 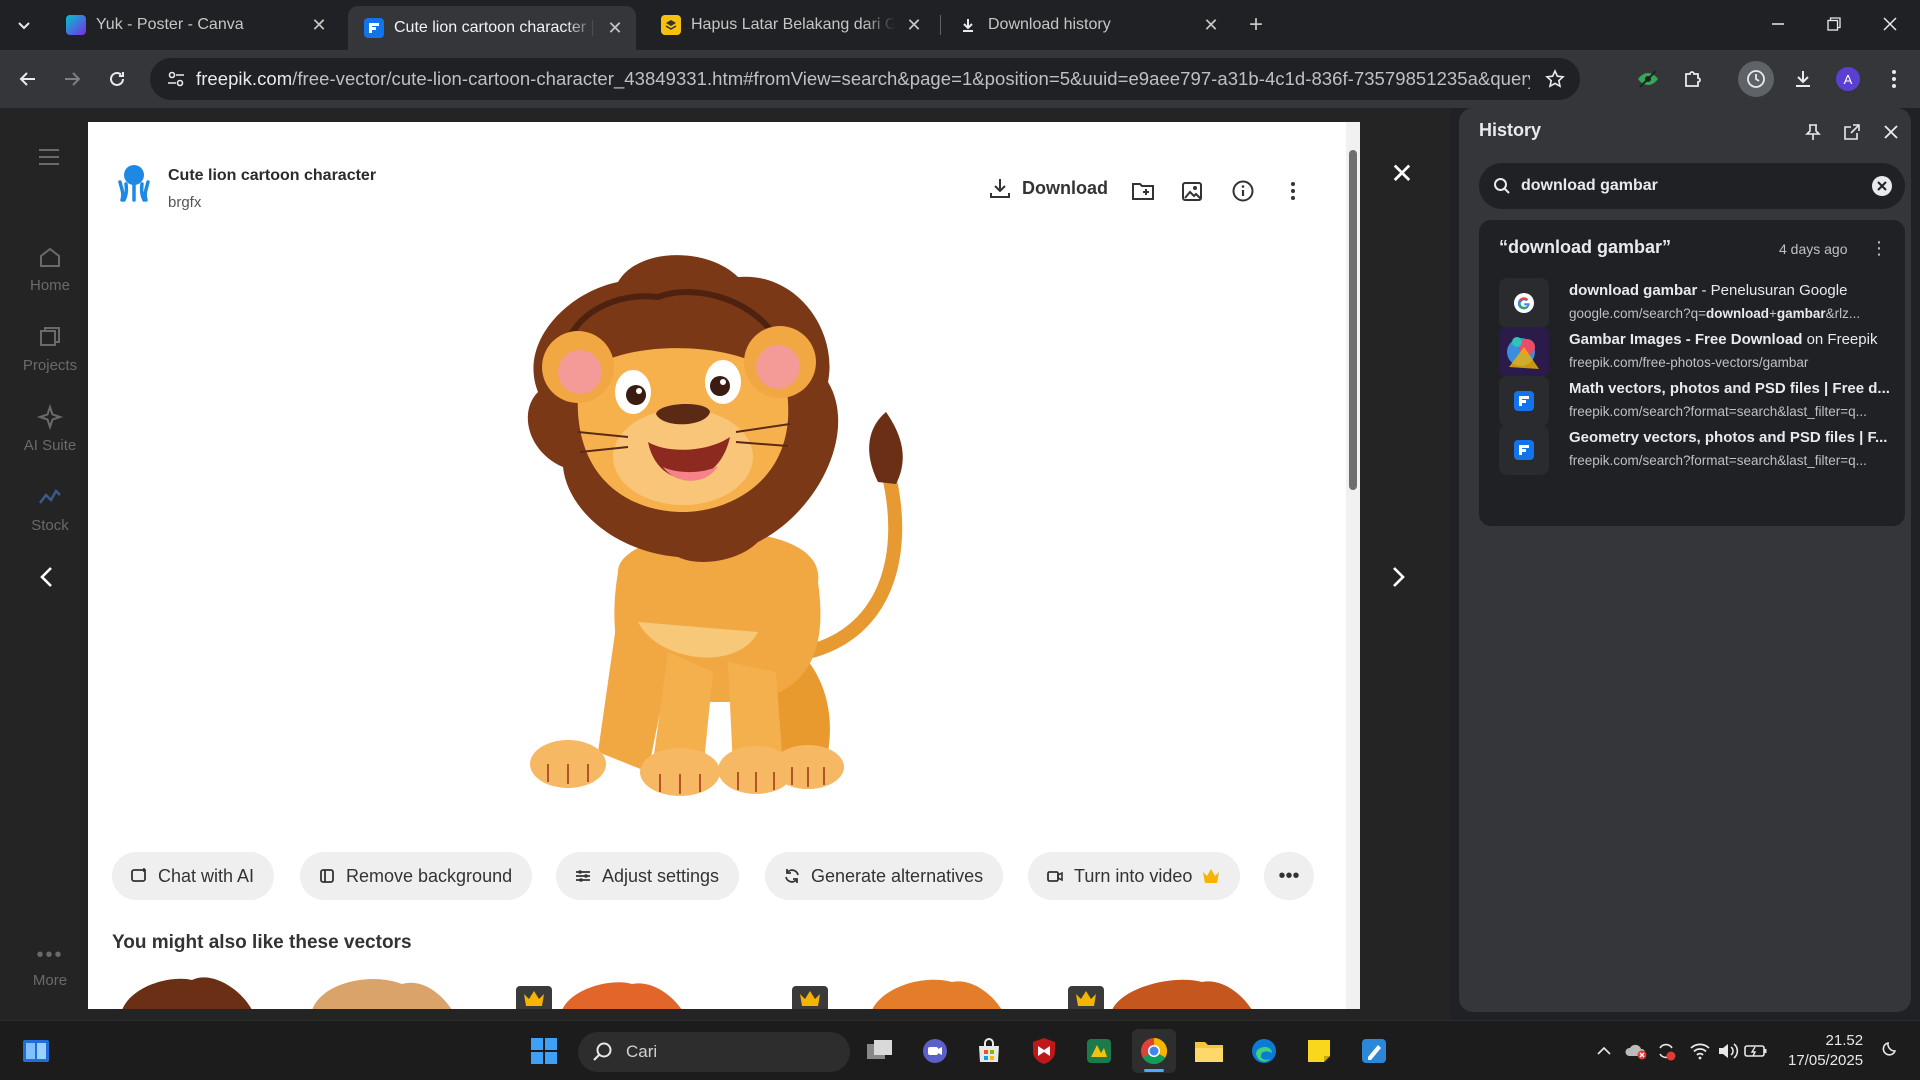 I want to click on sidebar-item-label: Projects, so click(x=50, y=365).